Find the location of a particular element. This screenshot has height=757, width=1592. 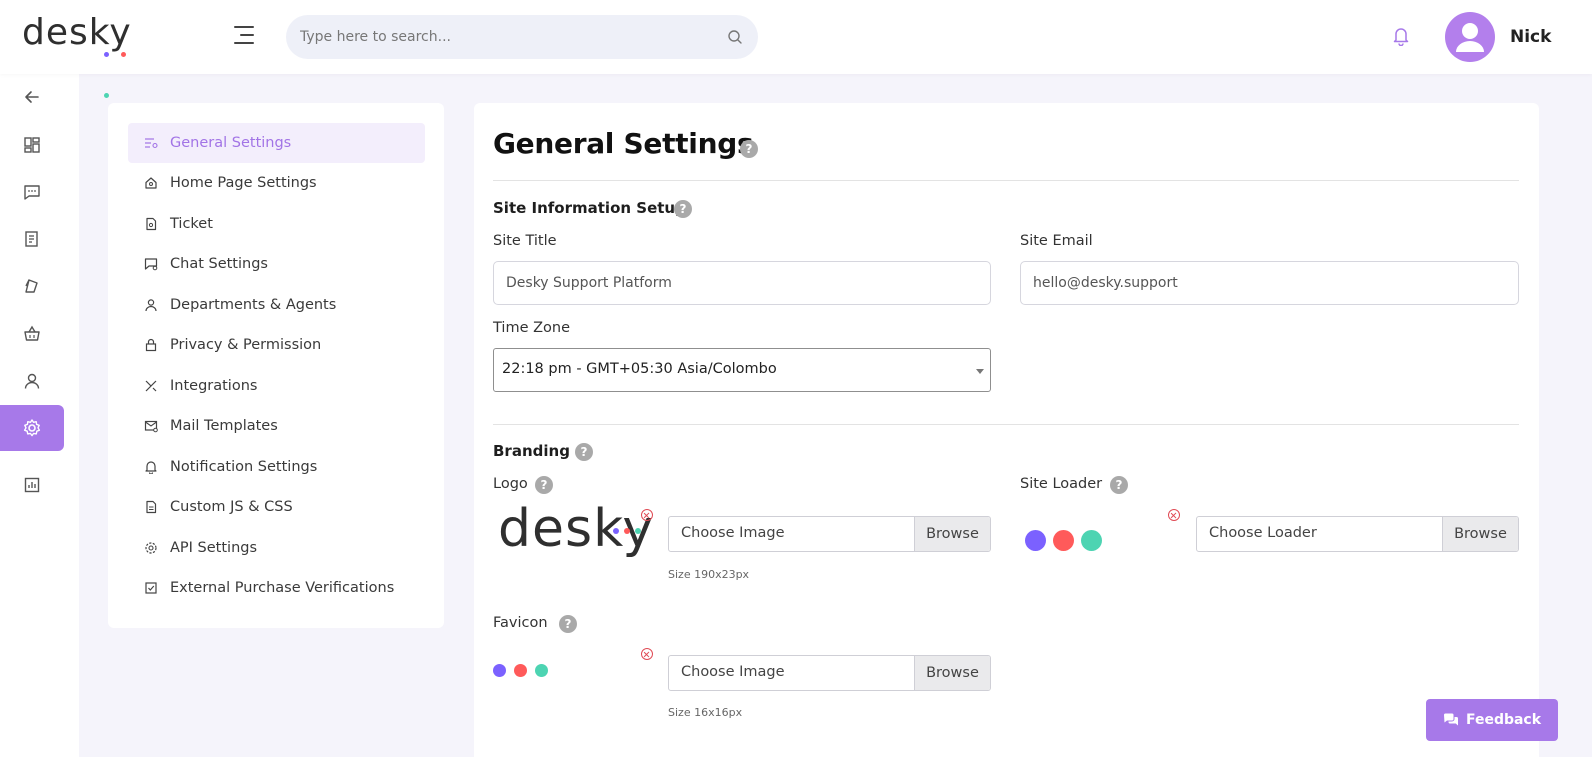

site-title-input is located at coordinates (742, 283).